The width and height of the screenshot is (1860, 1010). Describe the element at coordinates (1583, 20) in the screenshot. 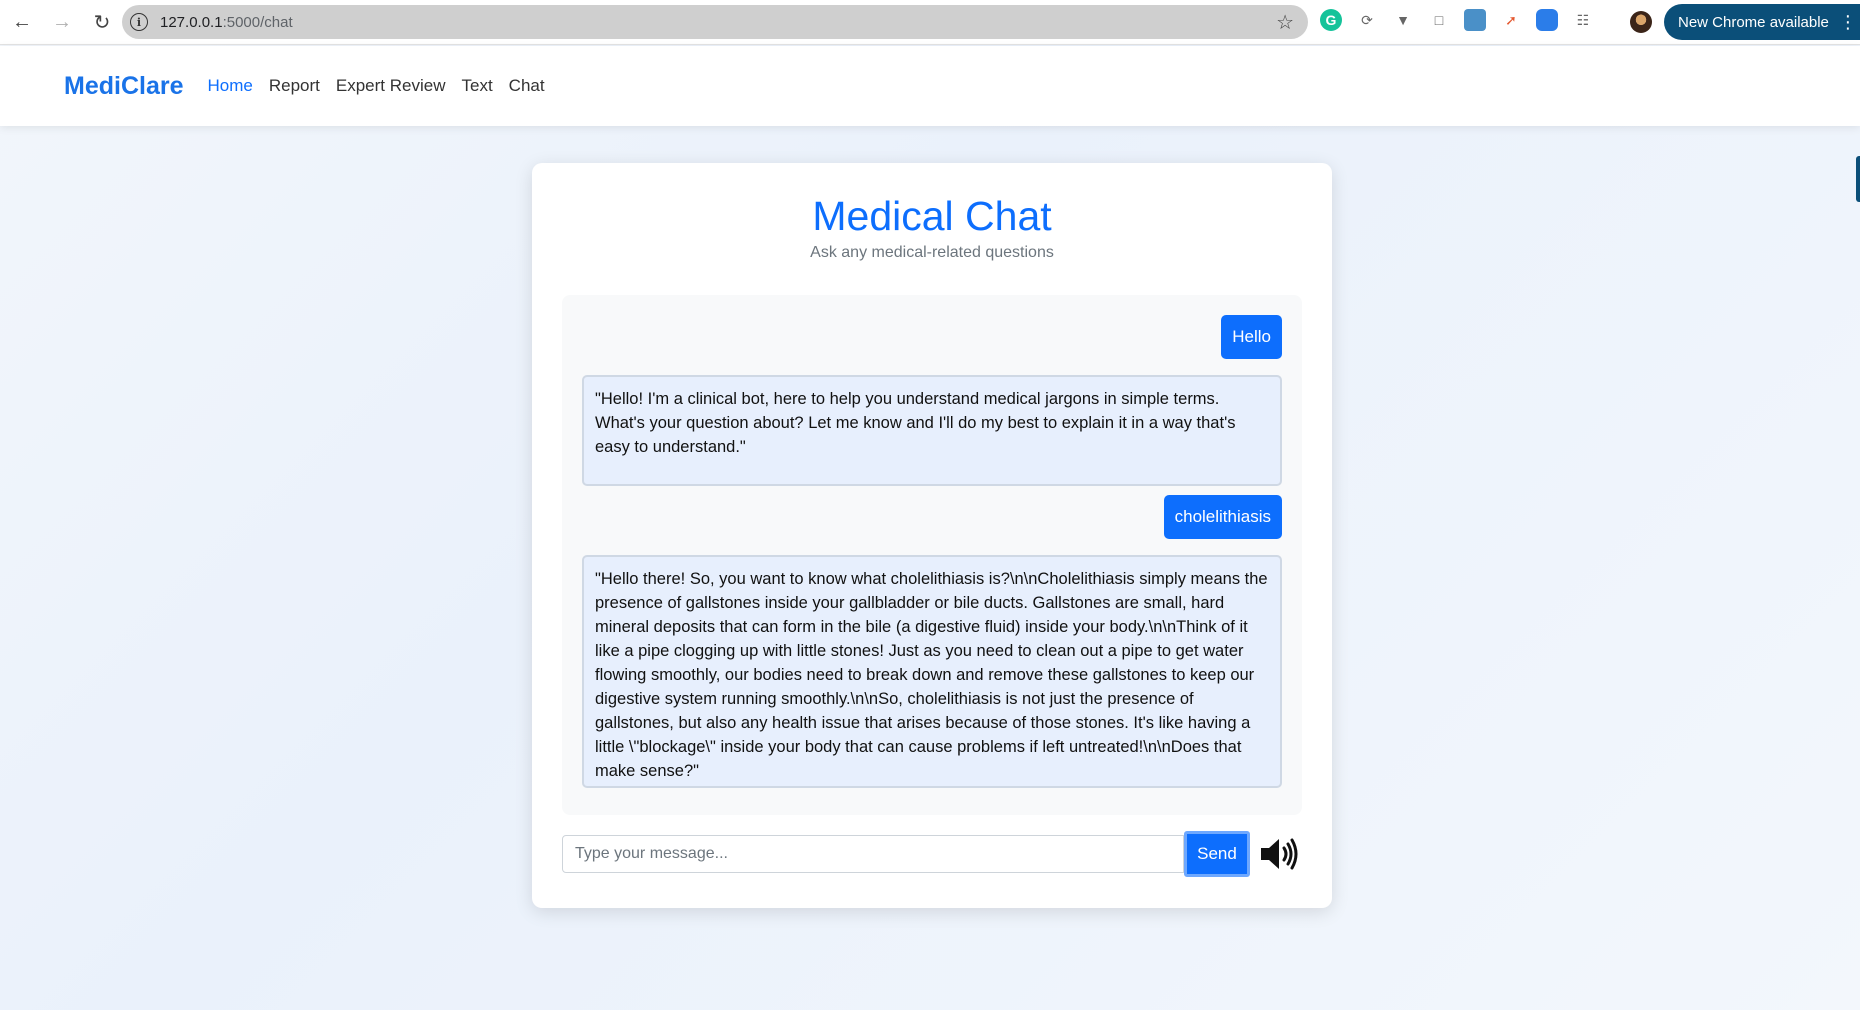

I see `puzzle-icon: ☷` at that location.